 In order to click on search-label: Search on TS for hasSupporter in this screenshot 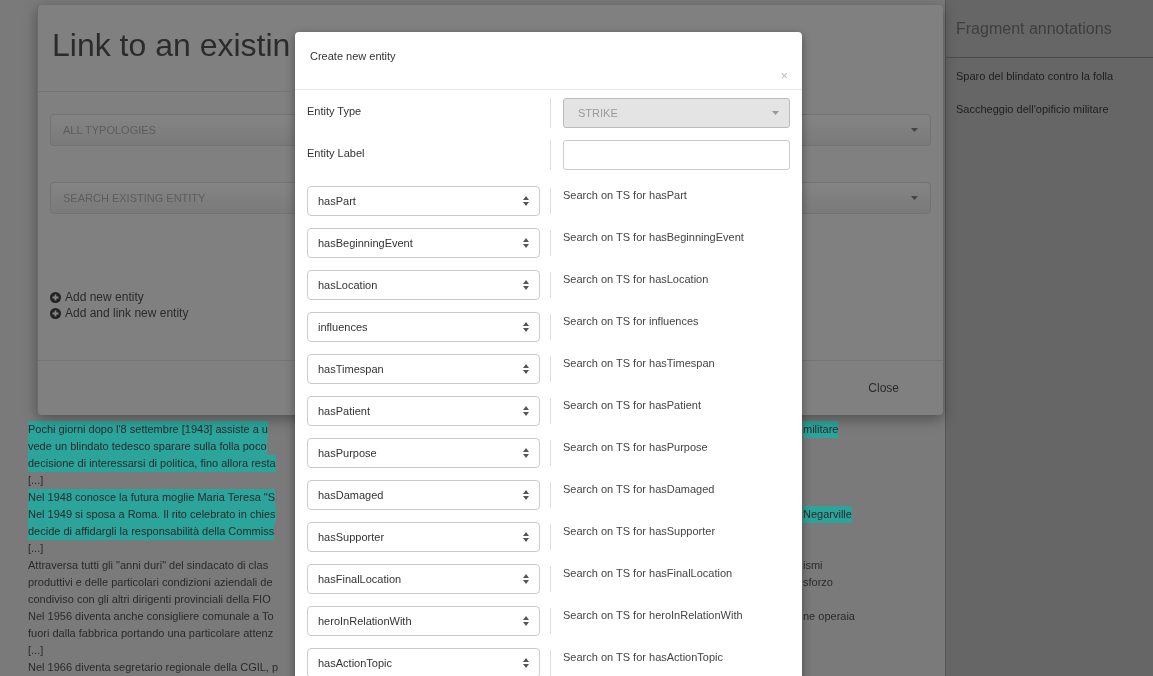, I will do `click(640, 530)`.